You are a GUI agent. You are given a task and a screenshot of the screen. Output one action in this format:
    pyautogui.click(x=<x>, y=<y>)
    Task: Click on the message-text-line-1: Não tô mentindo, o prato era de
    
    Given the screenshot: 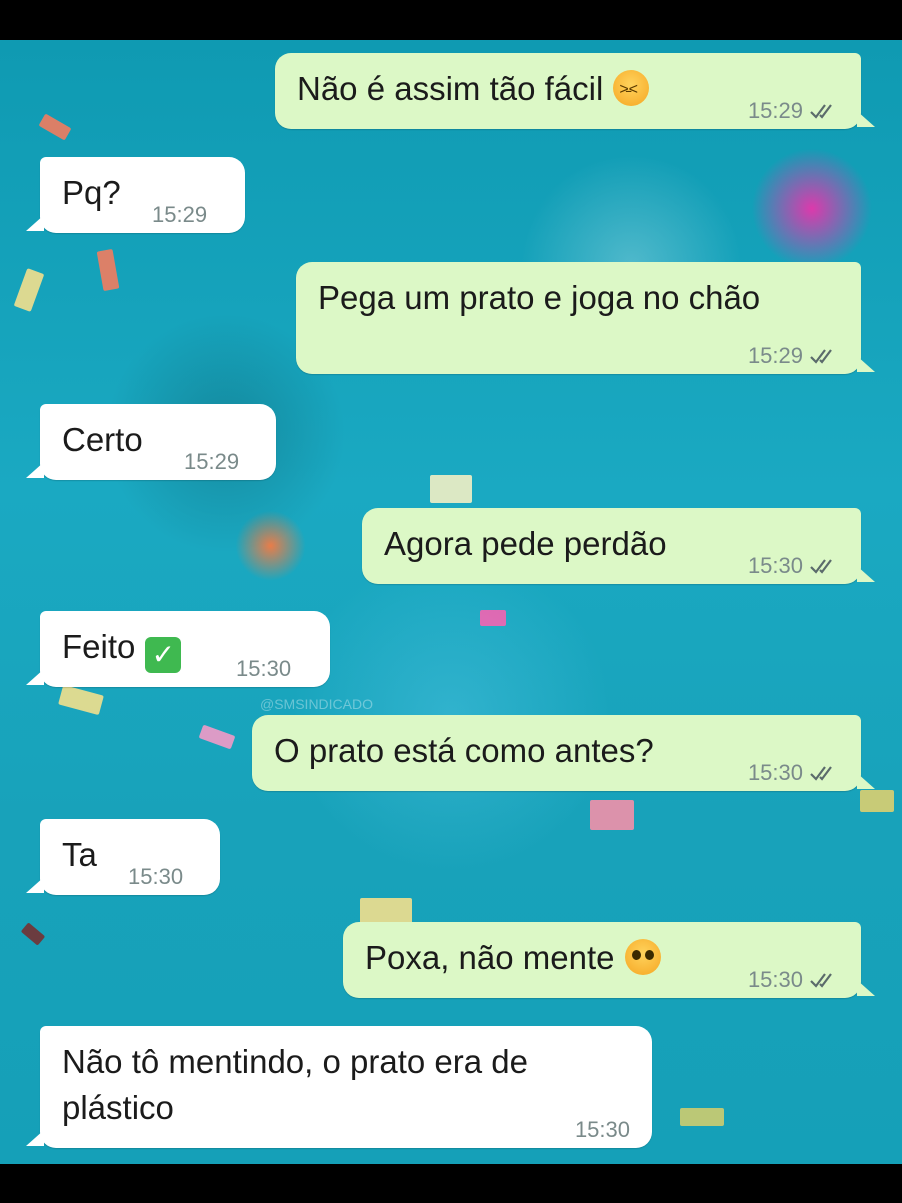 What is the action you would take?
    pyautogui.click(x=295, y=1061)
    